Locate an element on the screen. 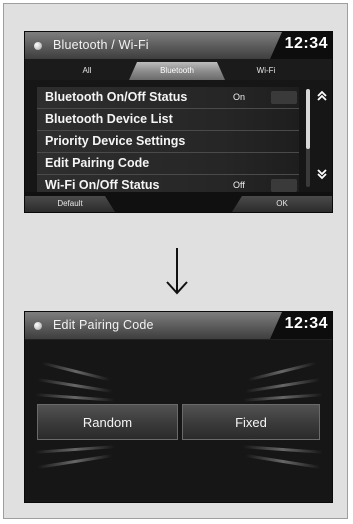  list-item-bluetooth-status: Bluetooth On/Off Status On is located at coordinates (168, 98).